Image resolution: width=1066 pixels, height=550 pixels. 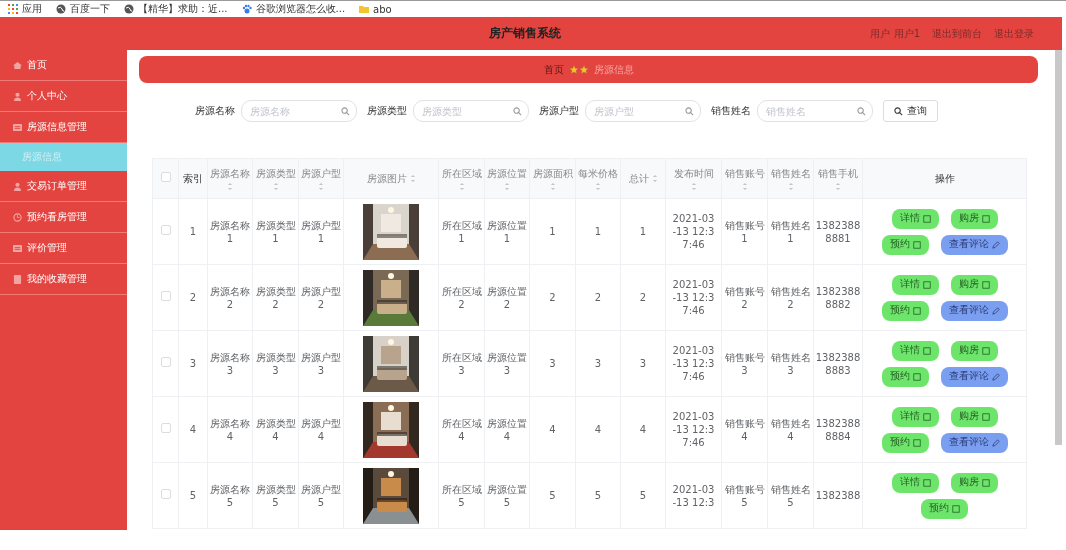 What do you see at coordinates (507, 363) in the screenshot?
I see `table-cell: 房源位置 3` at bounding box center [507, 363].